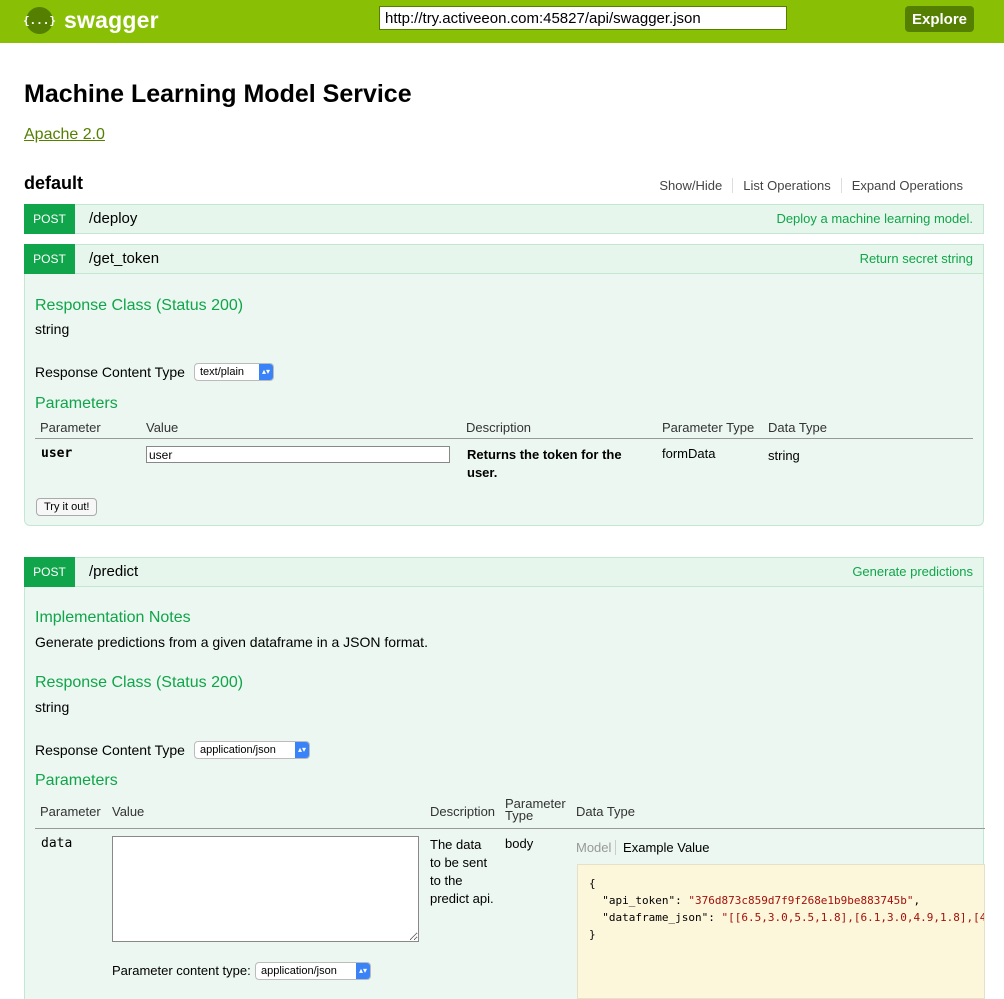 This screenshot has width=1004, height=999. Describe the element at coordinates (67, 507) in the screenshot. I see `try-it-out-button: Try it out!` at that location.